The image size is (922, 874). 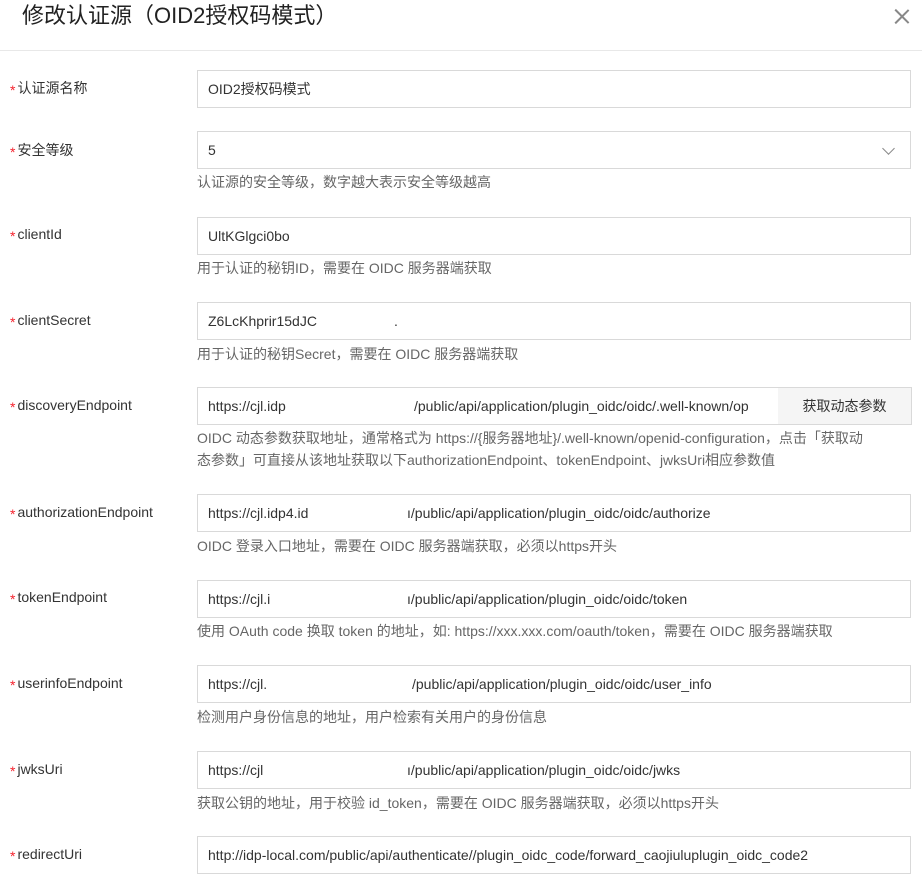 What do you see at coordinates (344, 182) in the screenshot?
I see `security-help: 认证源的安全等级，数字越大表示安全等级越高` at bounding box center [344, 182].